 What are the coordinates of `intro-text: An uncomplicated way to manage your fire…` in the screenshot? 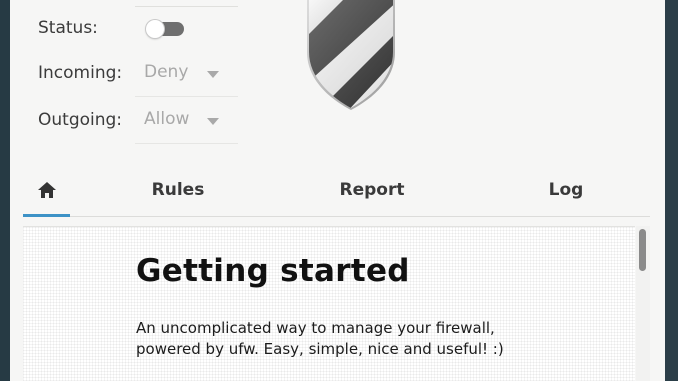 It's located at (320, 338).